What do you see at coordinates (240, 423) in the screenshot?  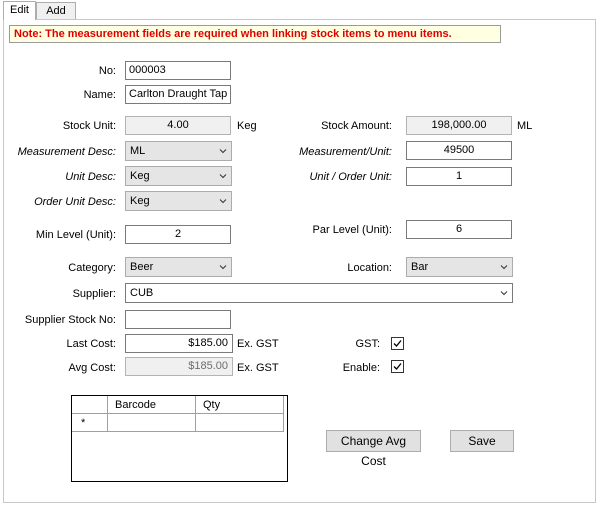 I see `grid-cell-qty` at bounding box center [240, 423].